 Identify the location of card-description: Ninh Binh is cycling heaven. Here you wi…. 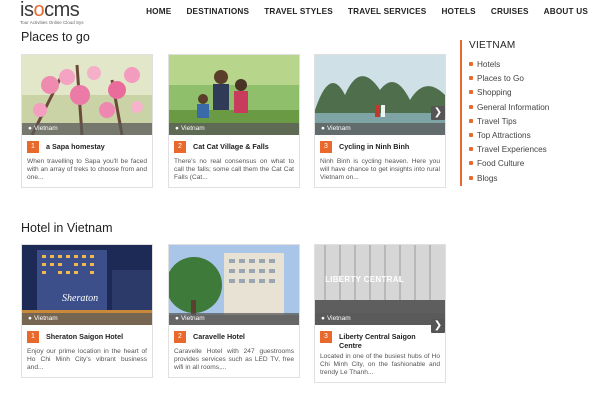
(380, 170).